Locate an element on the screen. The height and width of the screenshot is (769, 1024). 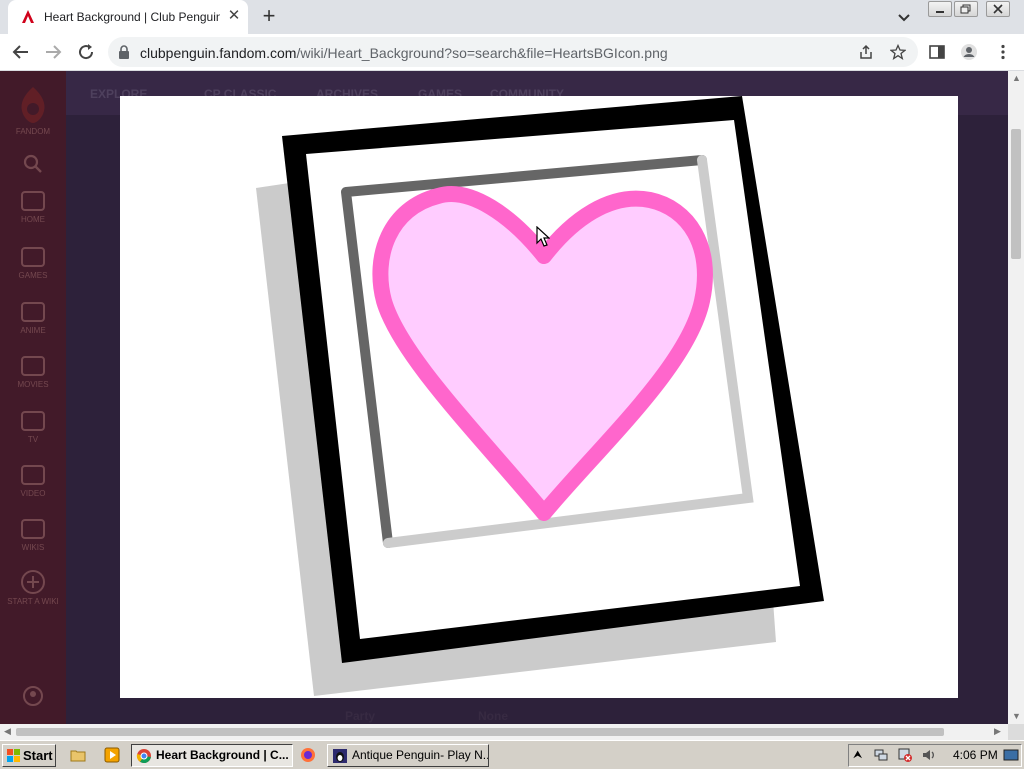
close-window-icon is located at coordinates (998, 9).